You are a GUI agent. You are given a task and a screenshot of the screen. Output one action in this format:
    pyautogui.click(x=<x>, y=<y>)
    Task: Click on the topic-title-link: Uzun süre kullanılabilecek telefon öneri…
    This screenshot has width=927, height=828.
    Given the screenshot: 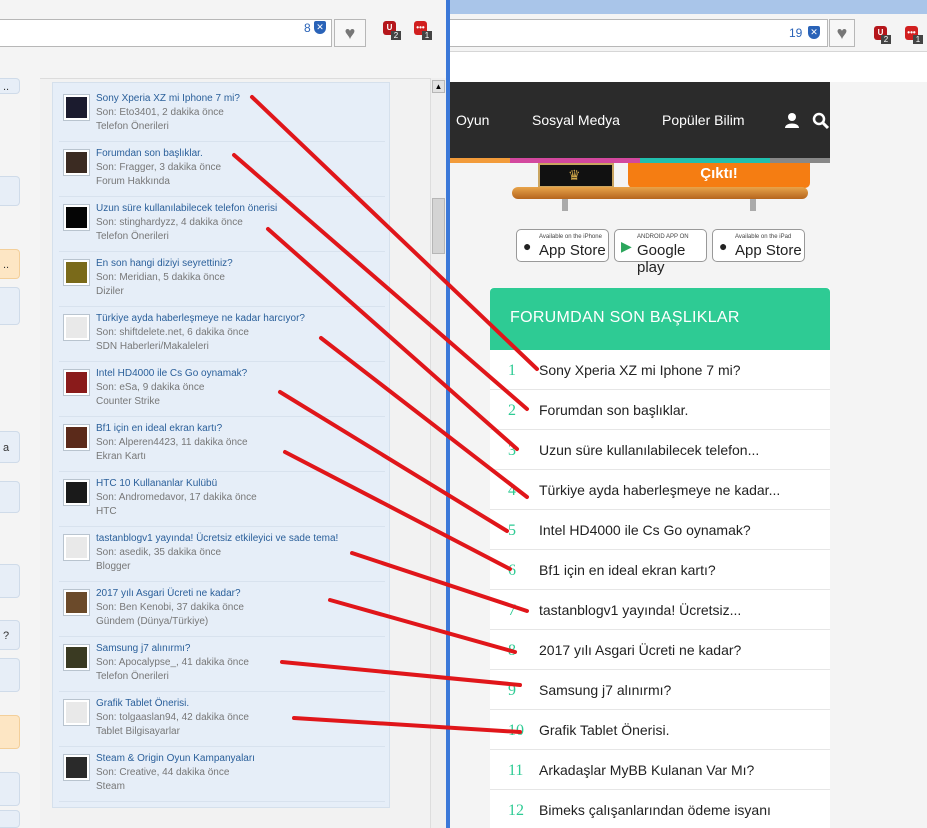 What is the action you would take?
    pyautogui.click(x=186, y=208)
    